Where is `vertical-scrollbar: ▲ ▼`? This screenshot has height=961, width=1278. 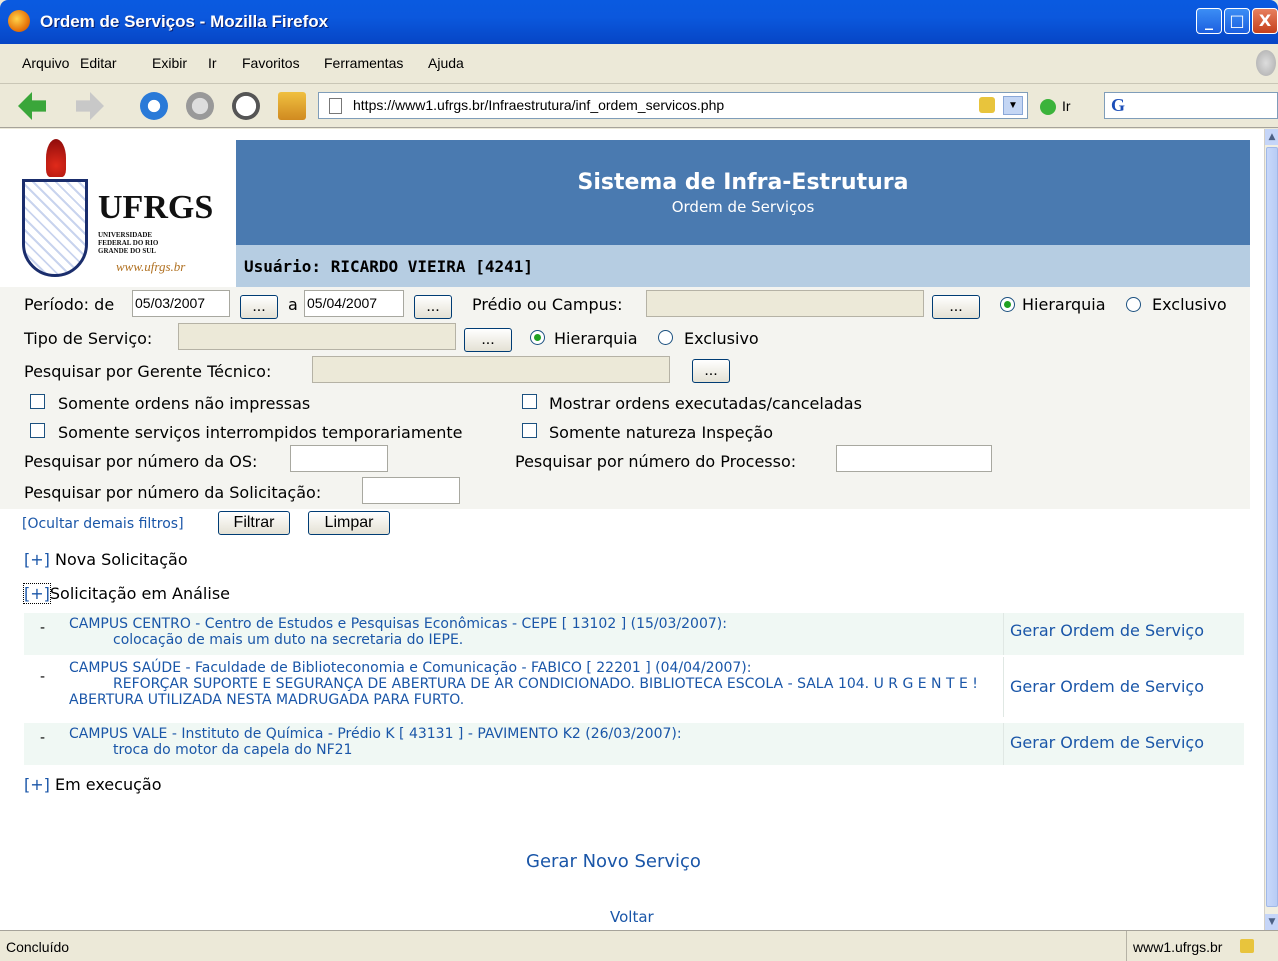 vertical-scrollbar: ▲ ▼ is located at coordinates (1271, 529).